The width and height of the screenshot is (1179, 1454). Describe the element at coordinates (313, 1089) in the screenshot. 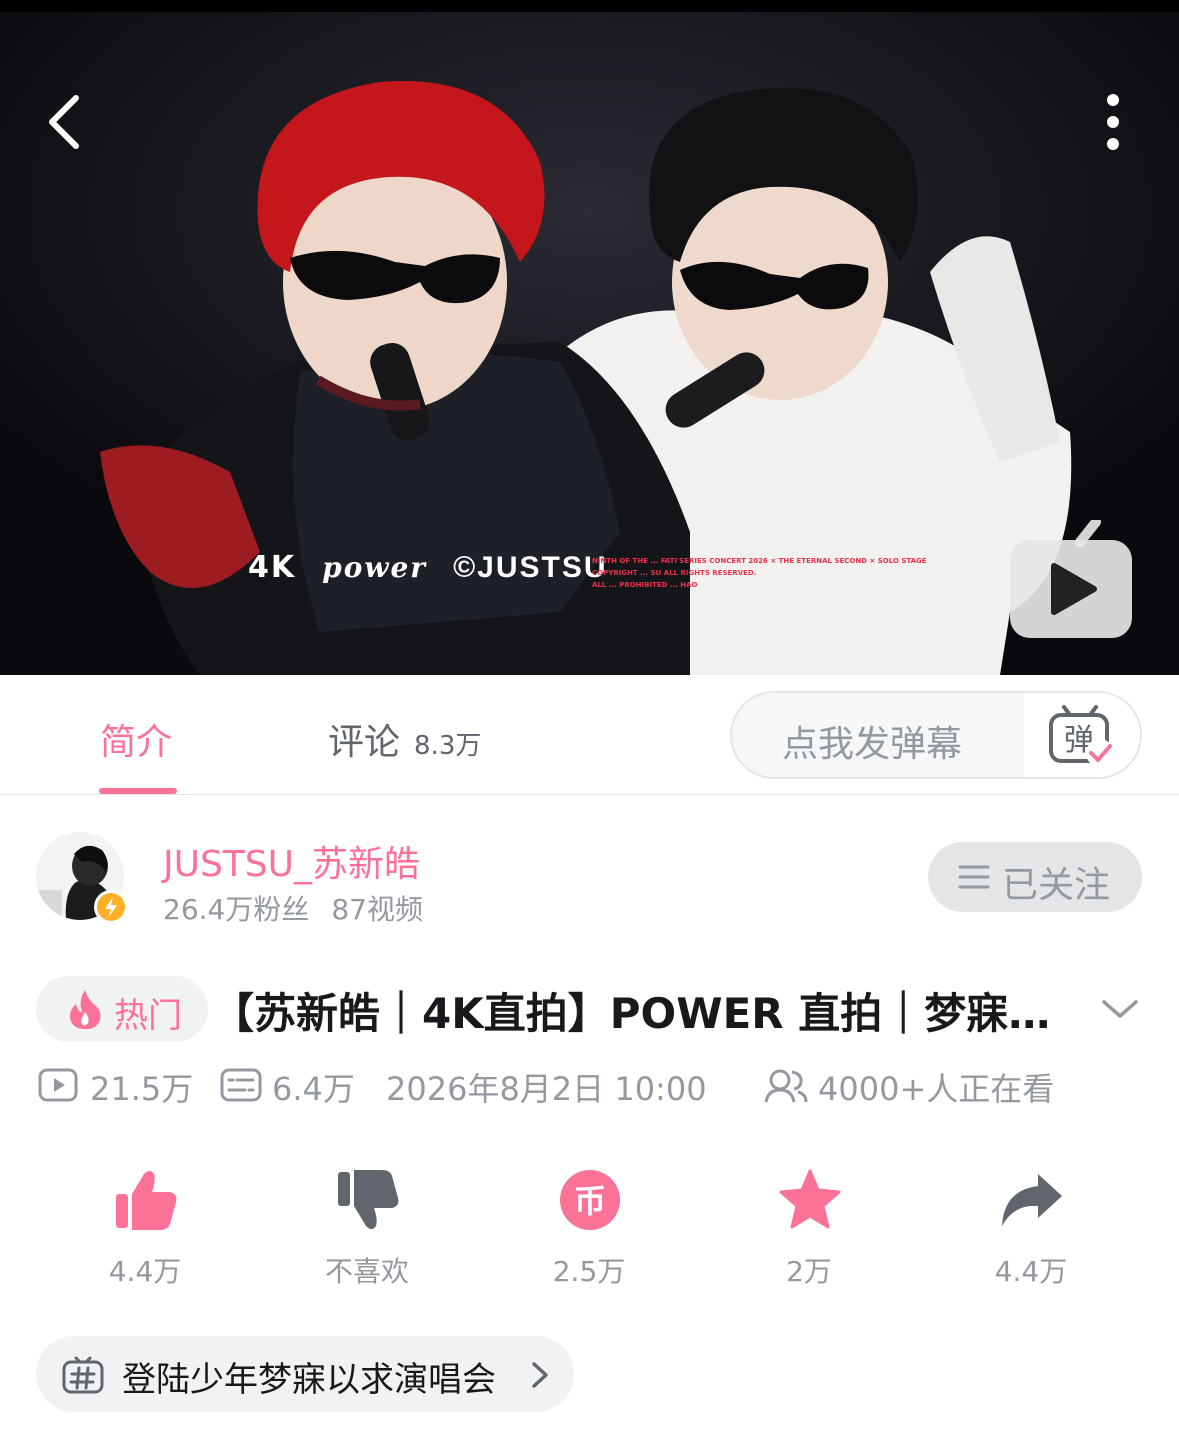

I see `danmaku-count: 6.4万` at that location.